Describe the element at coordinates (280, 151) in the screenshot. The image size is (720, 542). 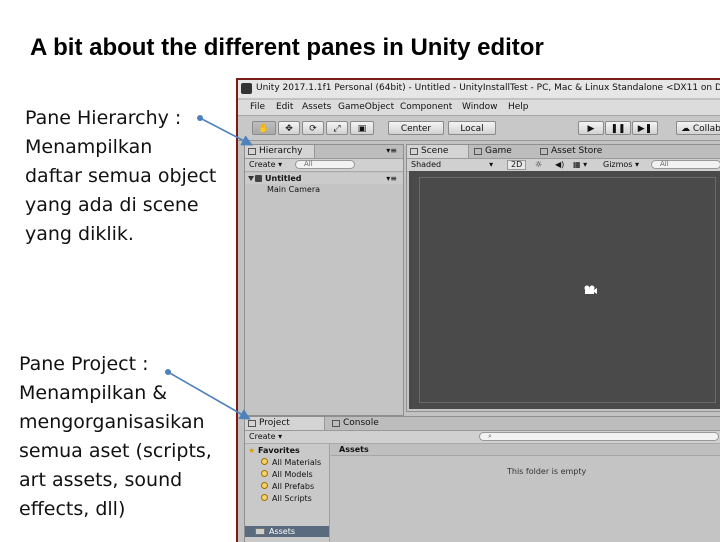
I see `tab-hierarchy: Hierarchy` at that location.